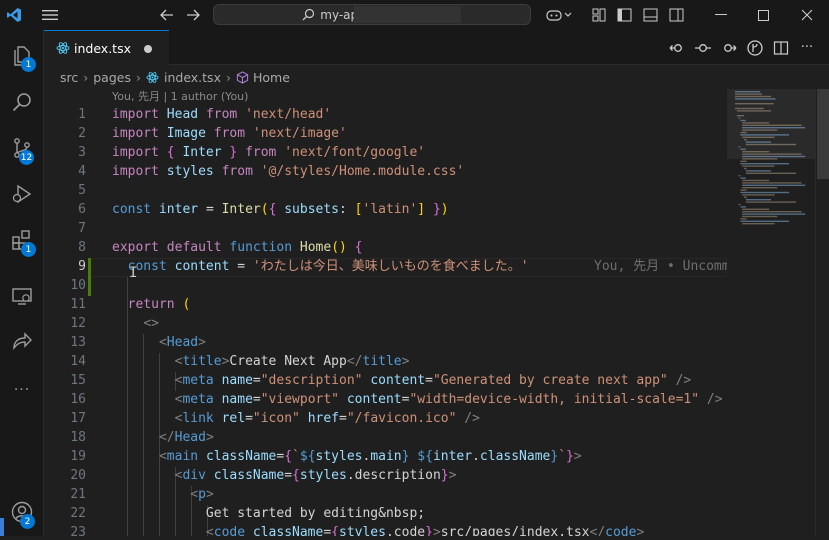  I want to click on breadcrumb-file: index.tsx, so click(192, 77).